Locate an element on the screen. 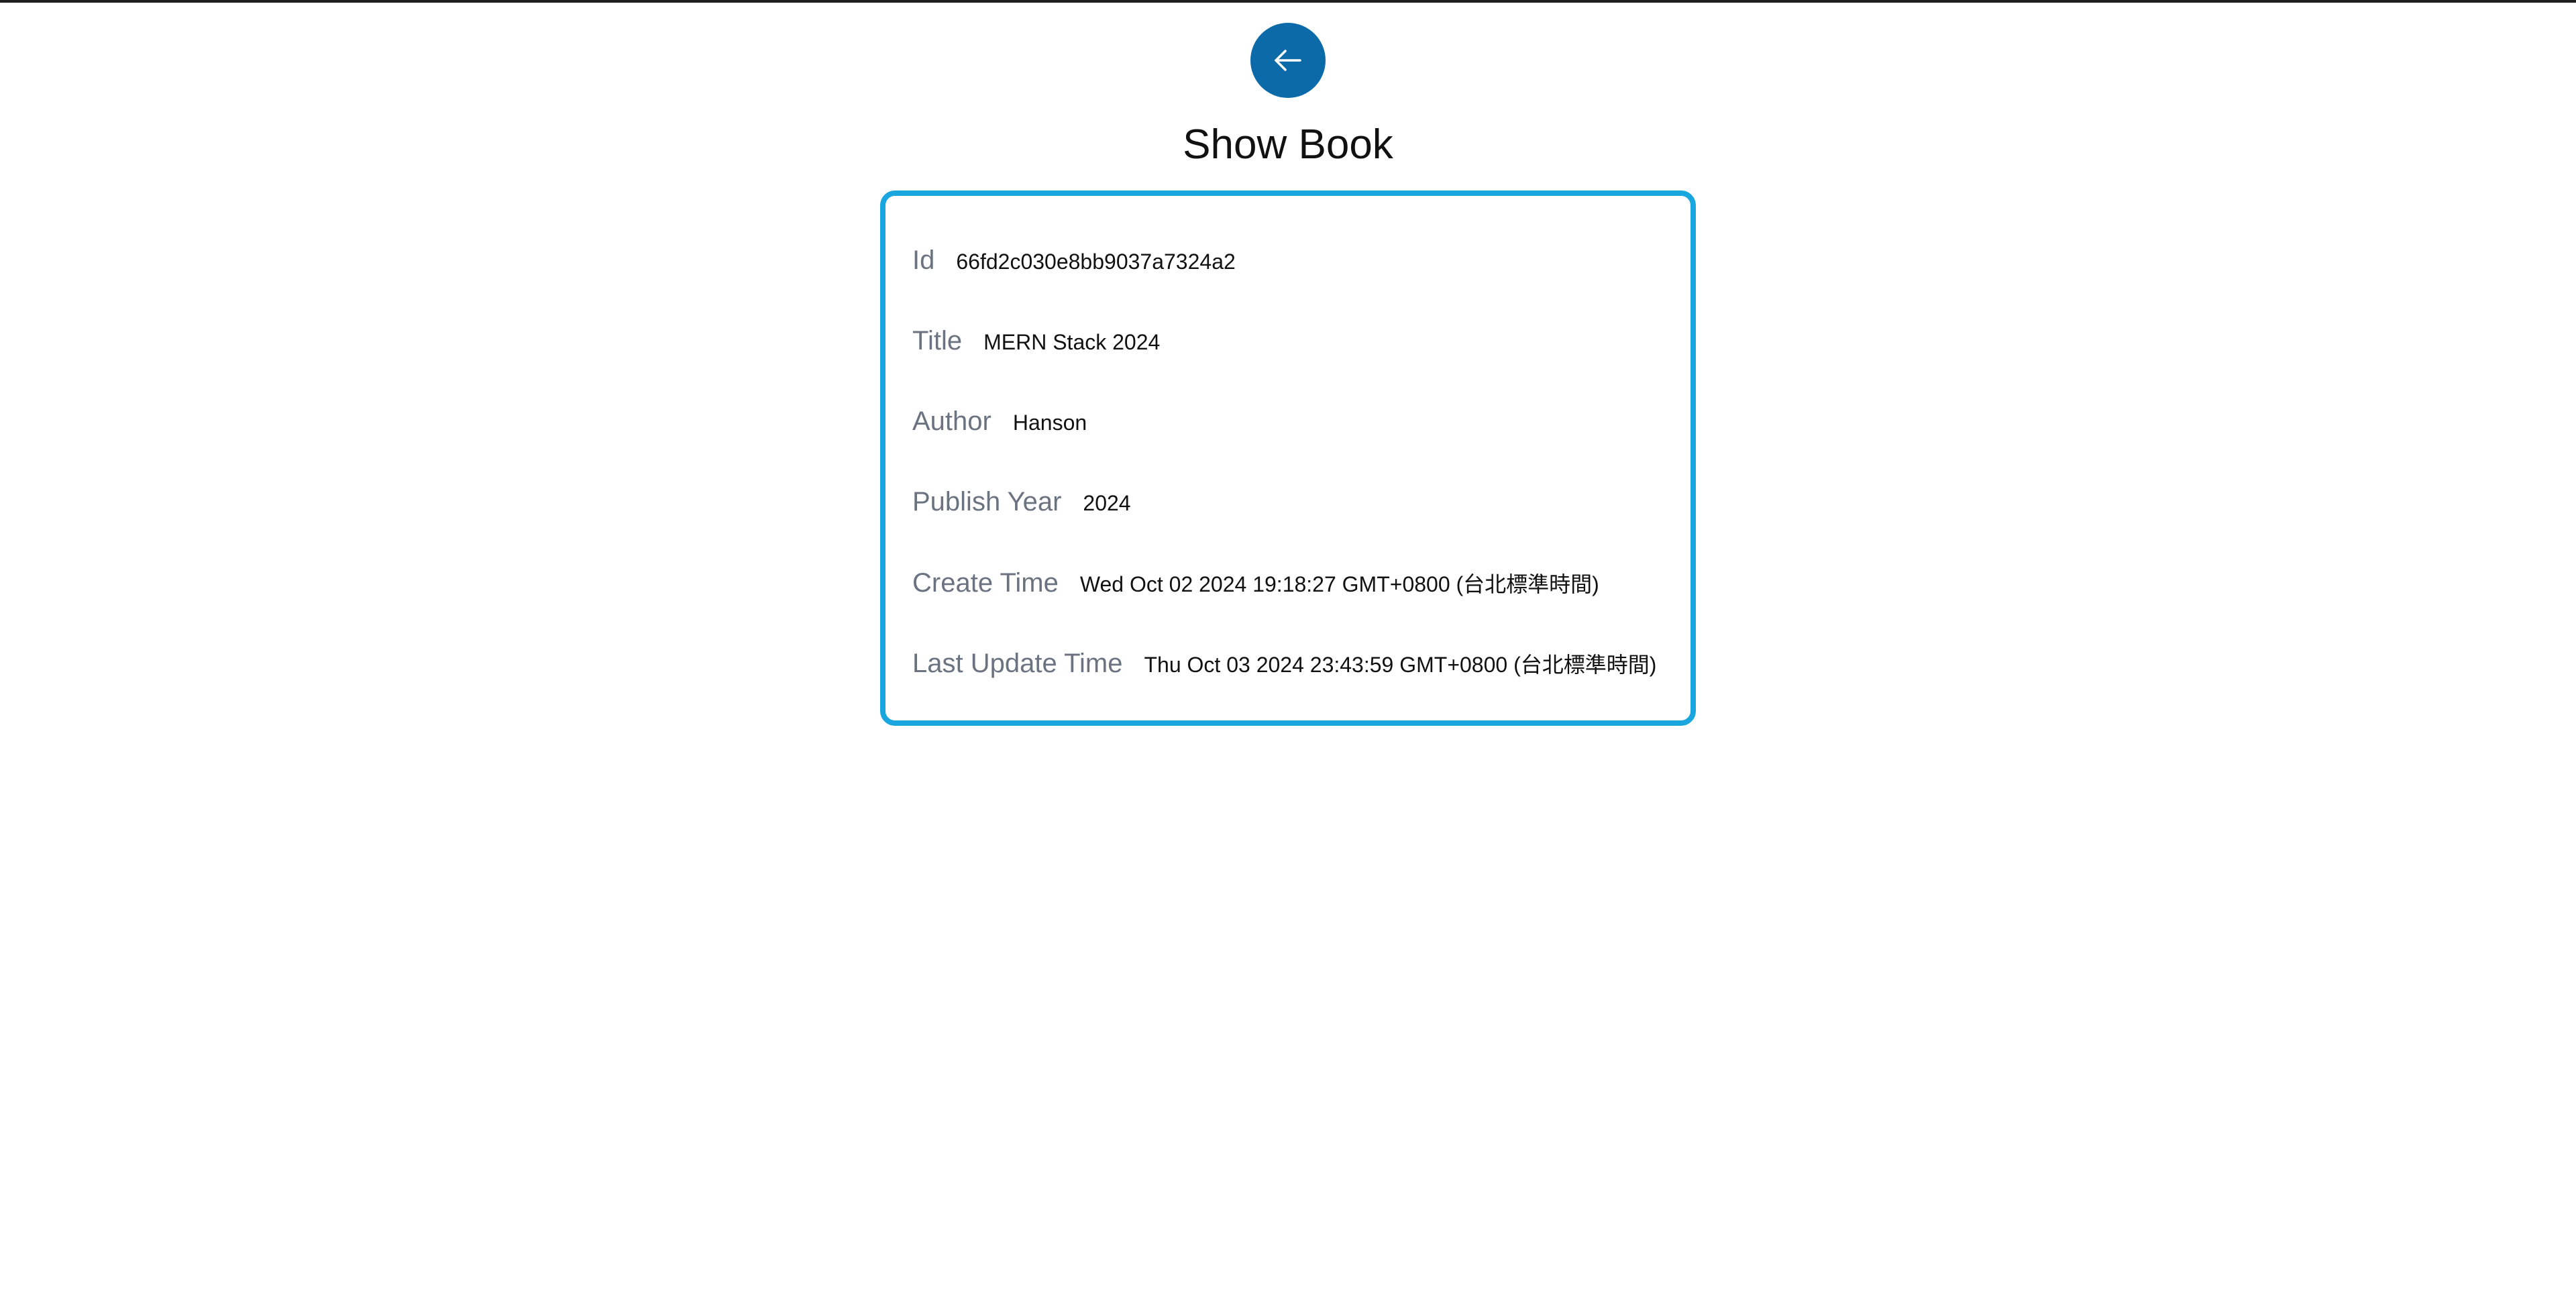 The height and width of the screenshot is (1304, 2576). back-button is located at coordinates (1288, 61).